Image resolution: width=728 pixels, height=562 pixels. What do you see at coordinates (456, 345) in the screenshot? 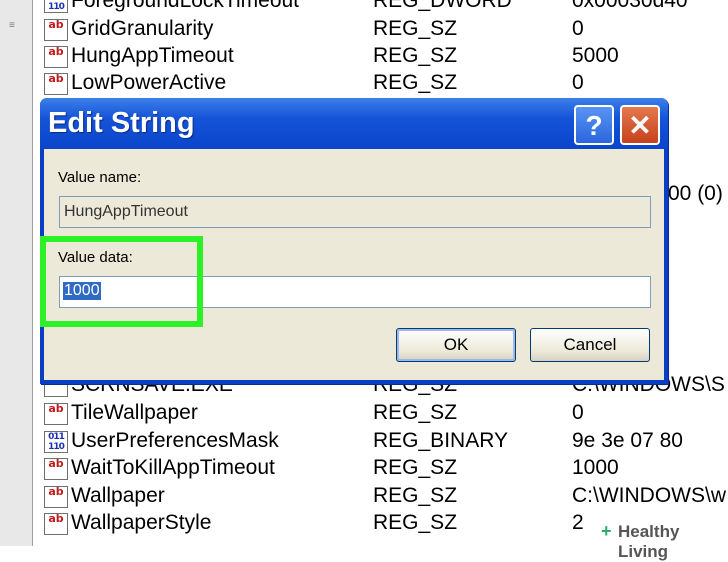
I see `ok-button: OK` at bounding box center [456, 345].